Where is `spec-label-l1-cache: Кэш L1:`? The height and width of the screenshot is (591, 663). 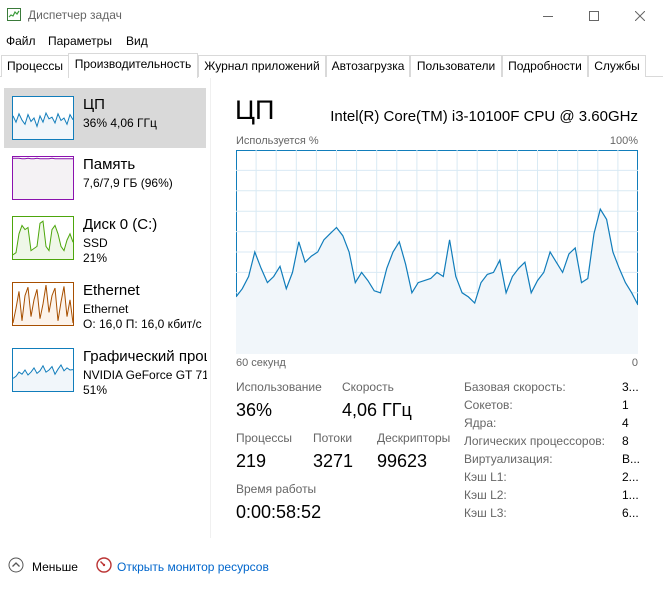
spec-label-l1-cache: Кэш L1: is located at coordinates (485, 477).